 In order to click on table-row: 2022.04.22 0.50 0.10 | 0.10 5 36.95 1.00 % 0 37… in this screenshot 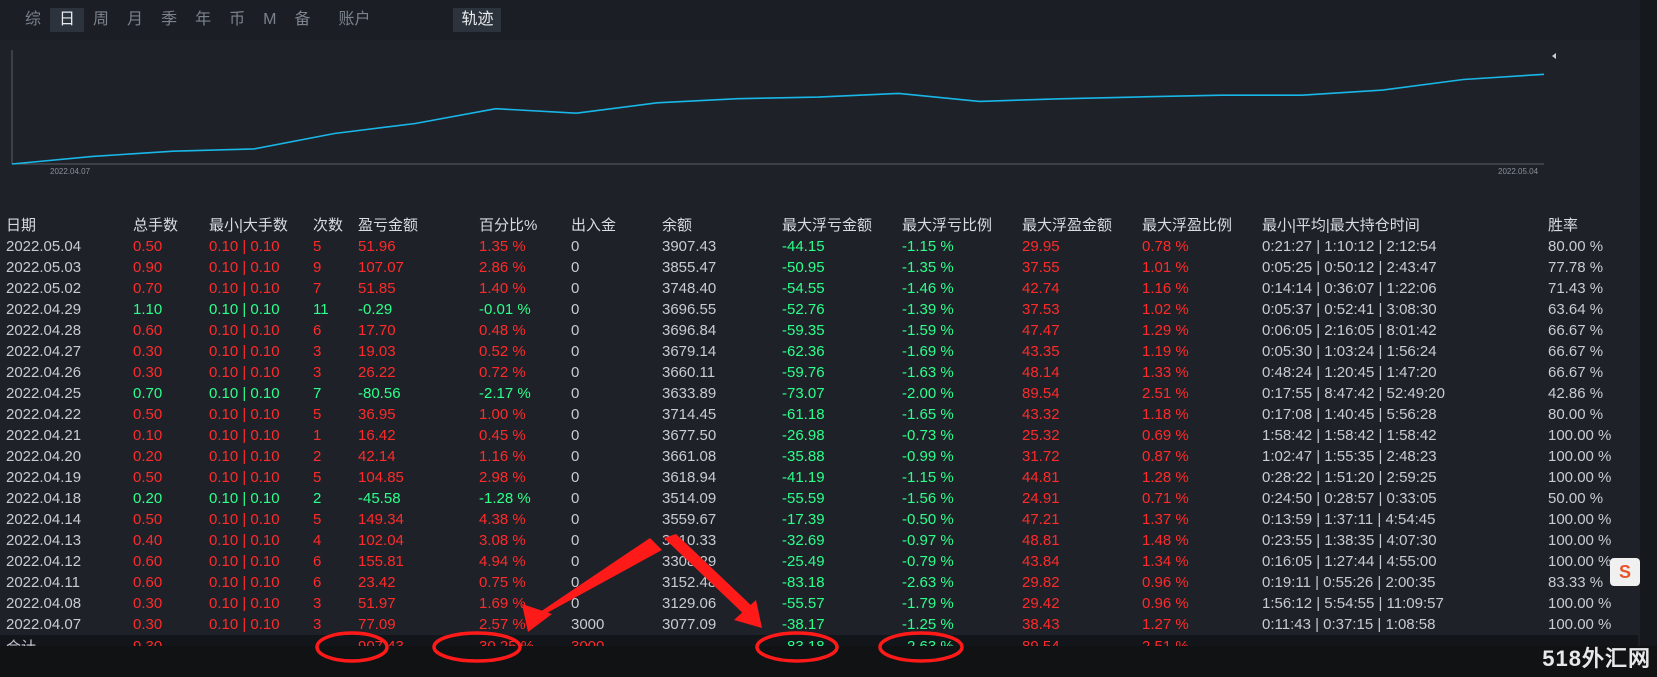, I will do `click(819, 414)`.